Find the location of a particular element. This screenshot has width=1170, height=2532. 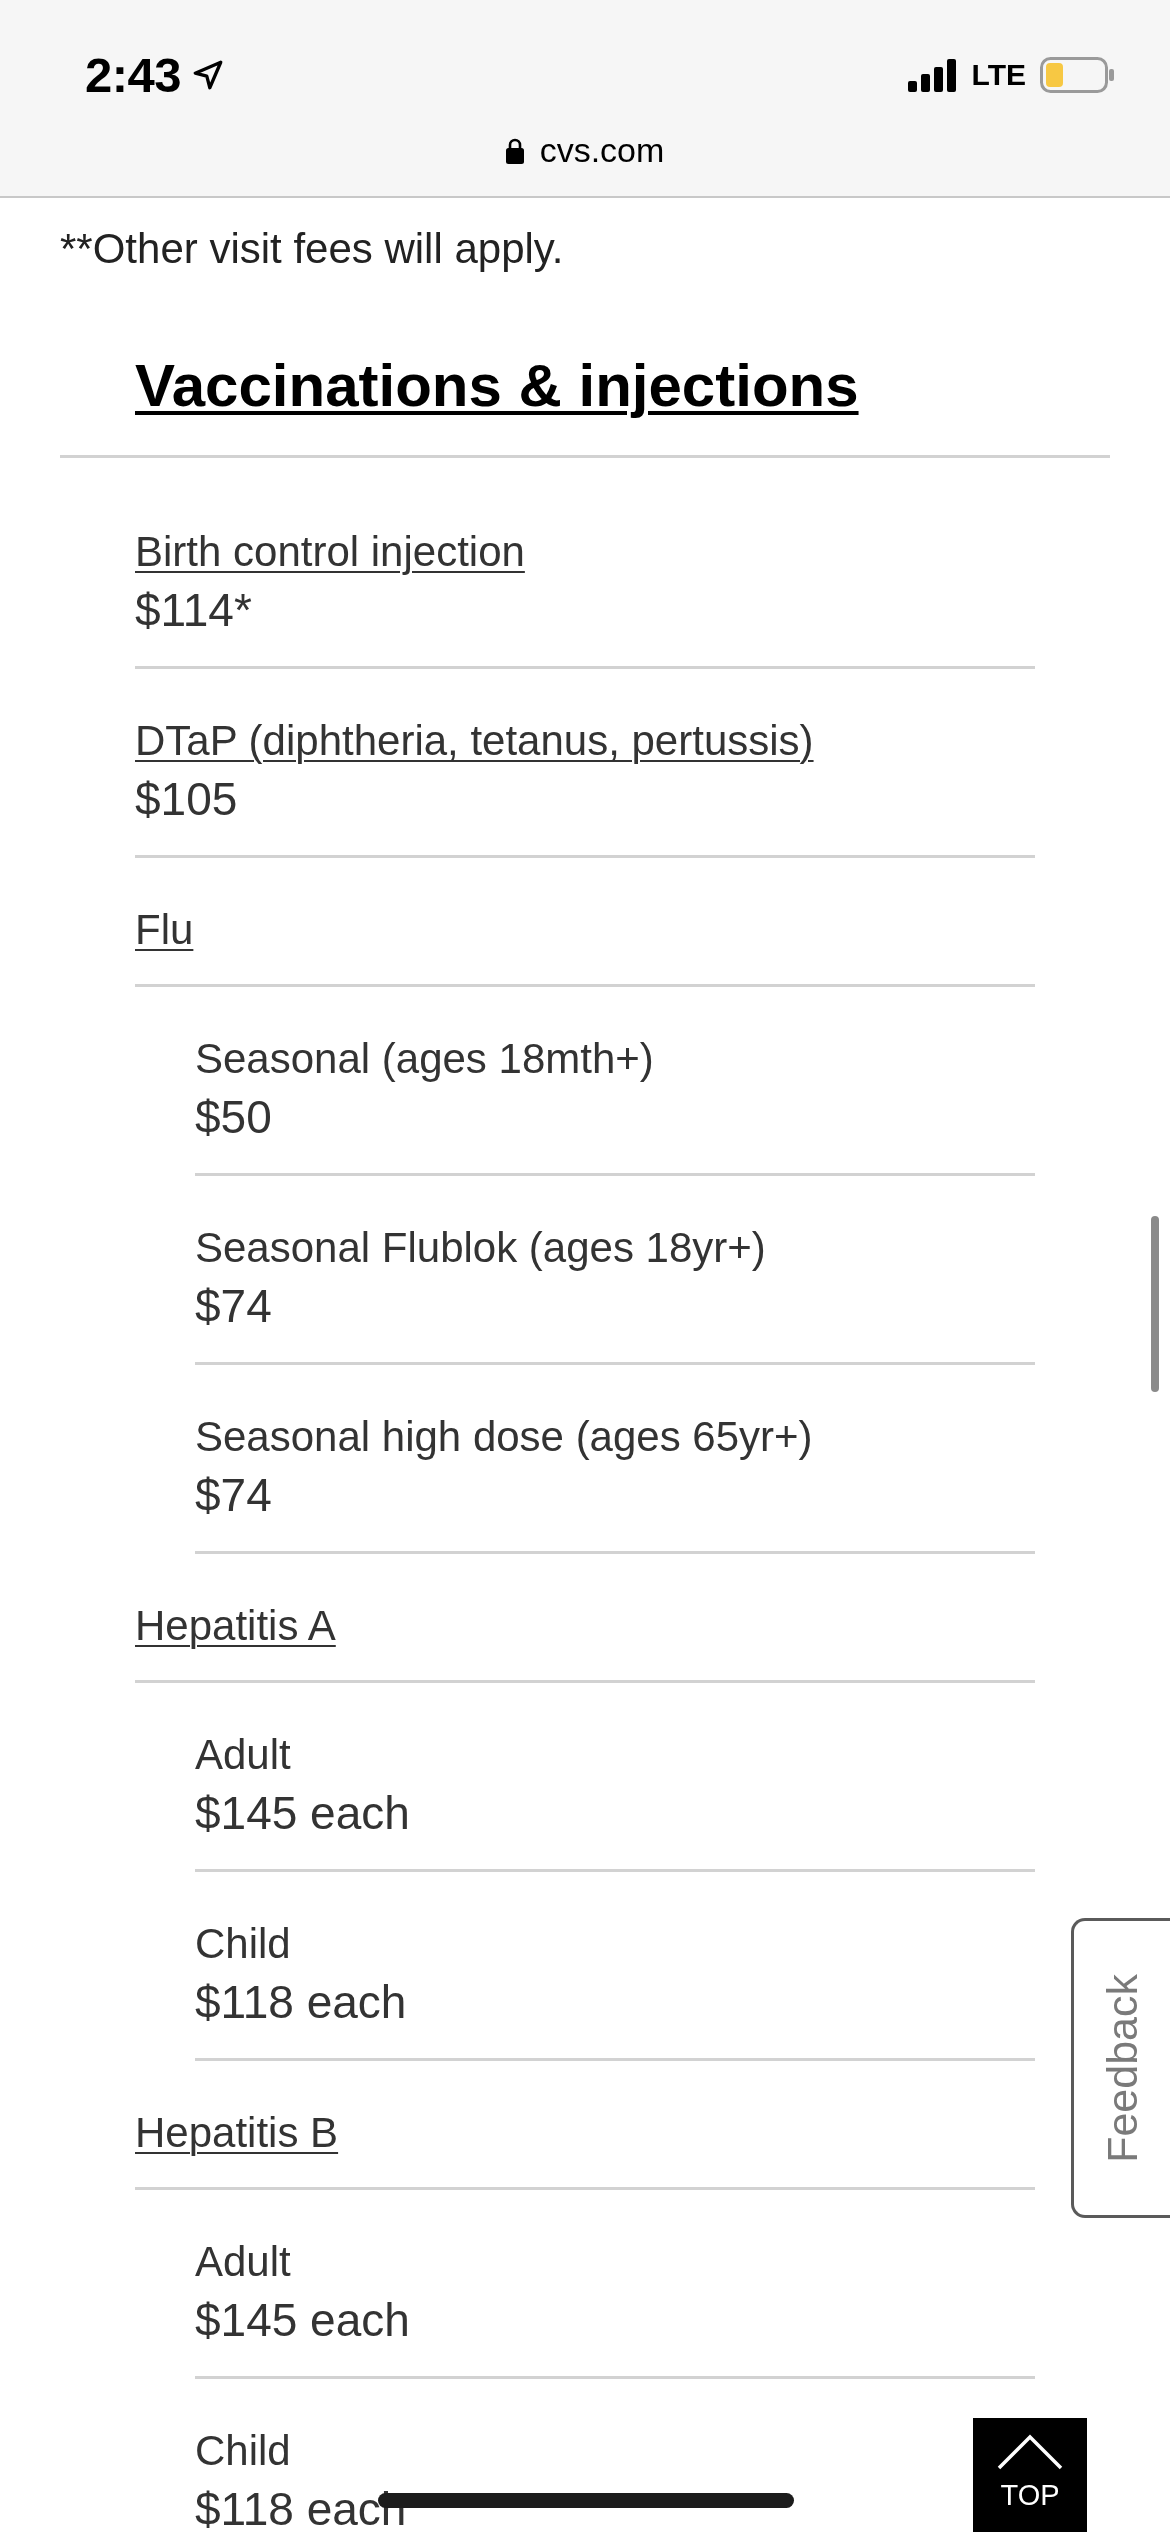

battery-icon is located at coordinates (1078, 75).